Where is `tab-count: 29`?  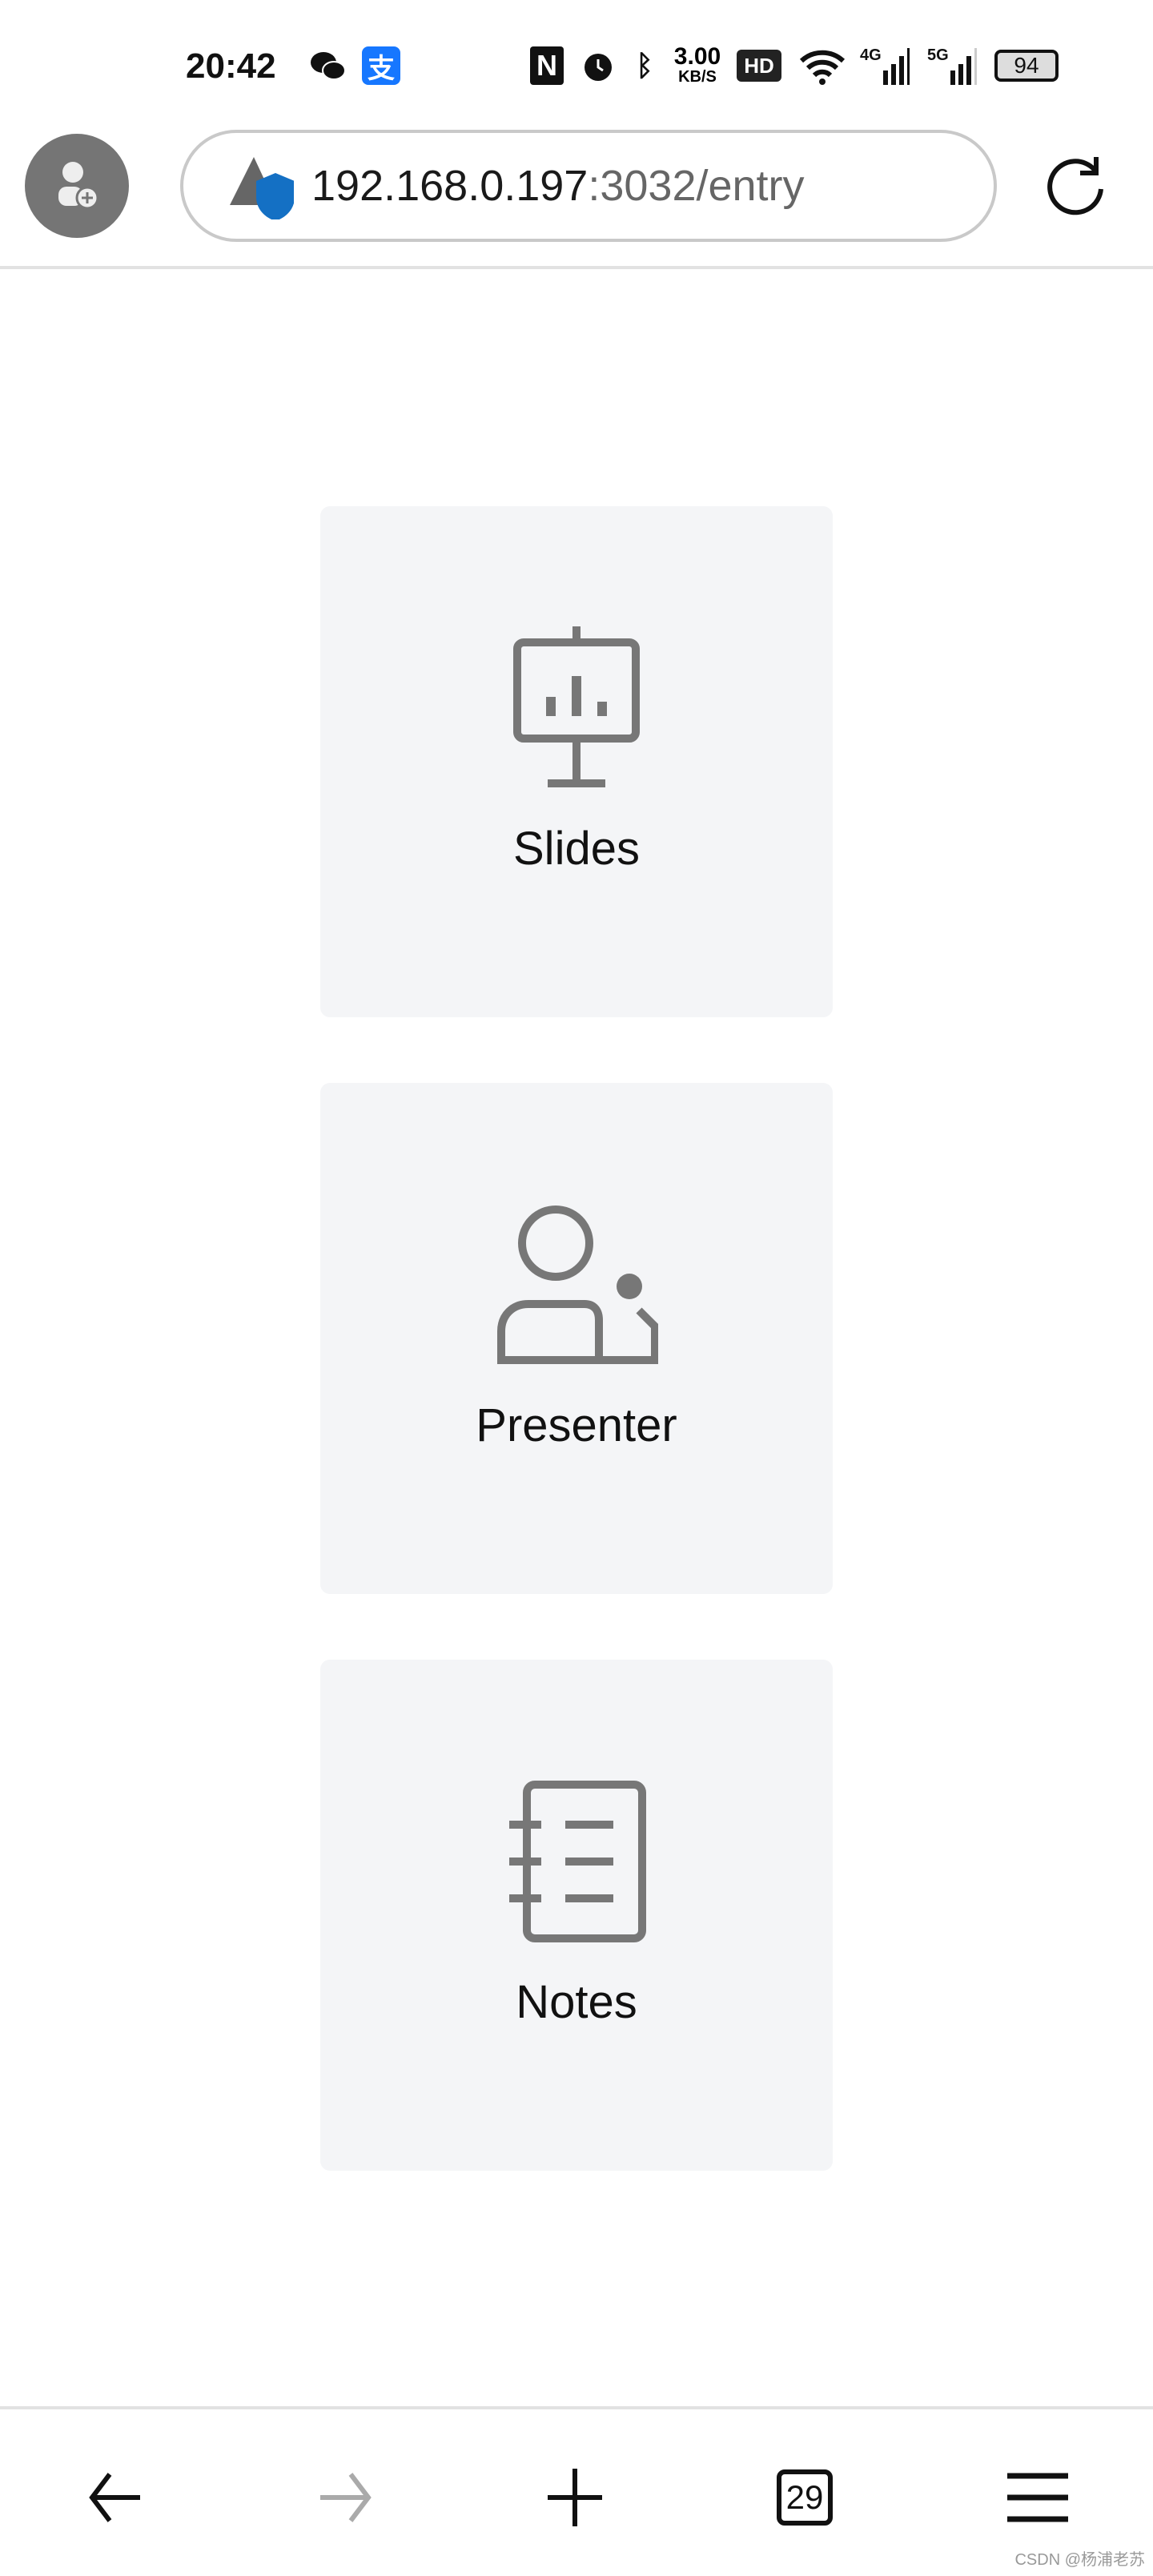 tab-count: 29 is located at coordinates (805, 2497).